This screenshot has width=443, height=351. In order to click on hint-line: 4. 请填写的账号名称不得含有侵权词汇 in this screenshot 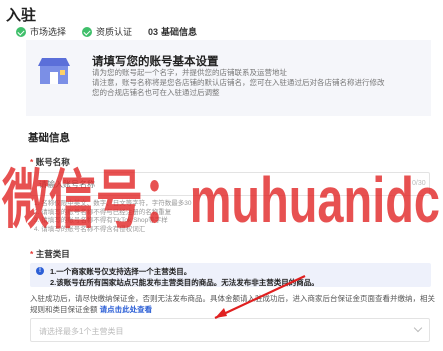, I will do `click(90, 229)`.